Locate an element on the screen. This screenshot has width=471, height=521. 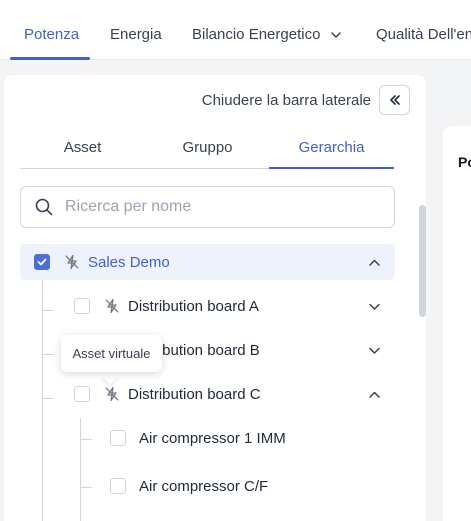
tab-energia: Energia is located at coordinates (136, 34).